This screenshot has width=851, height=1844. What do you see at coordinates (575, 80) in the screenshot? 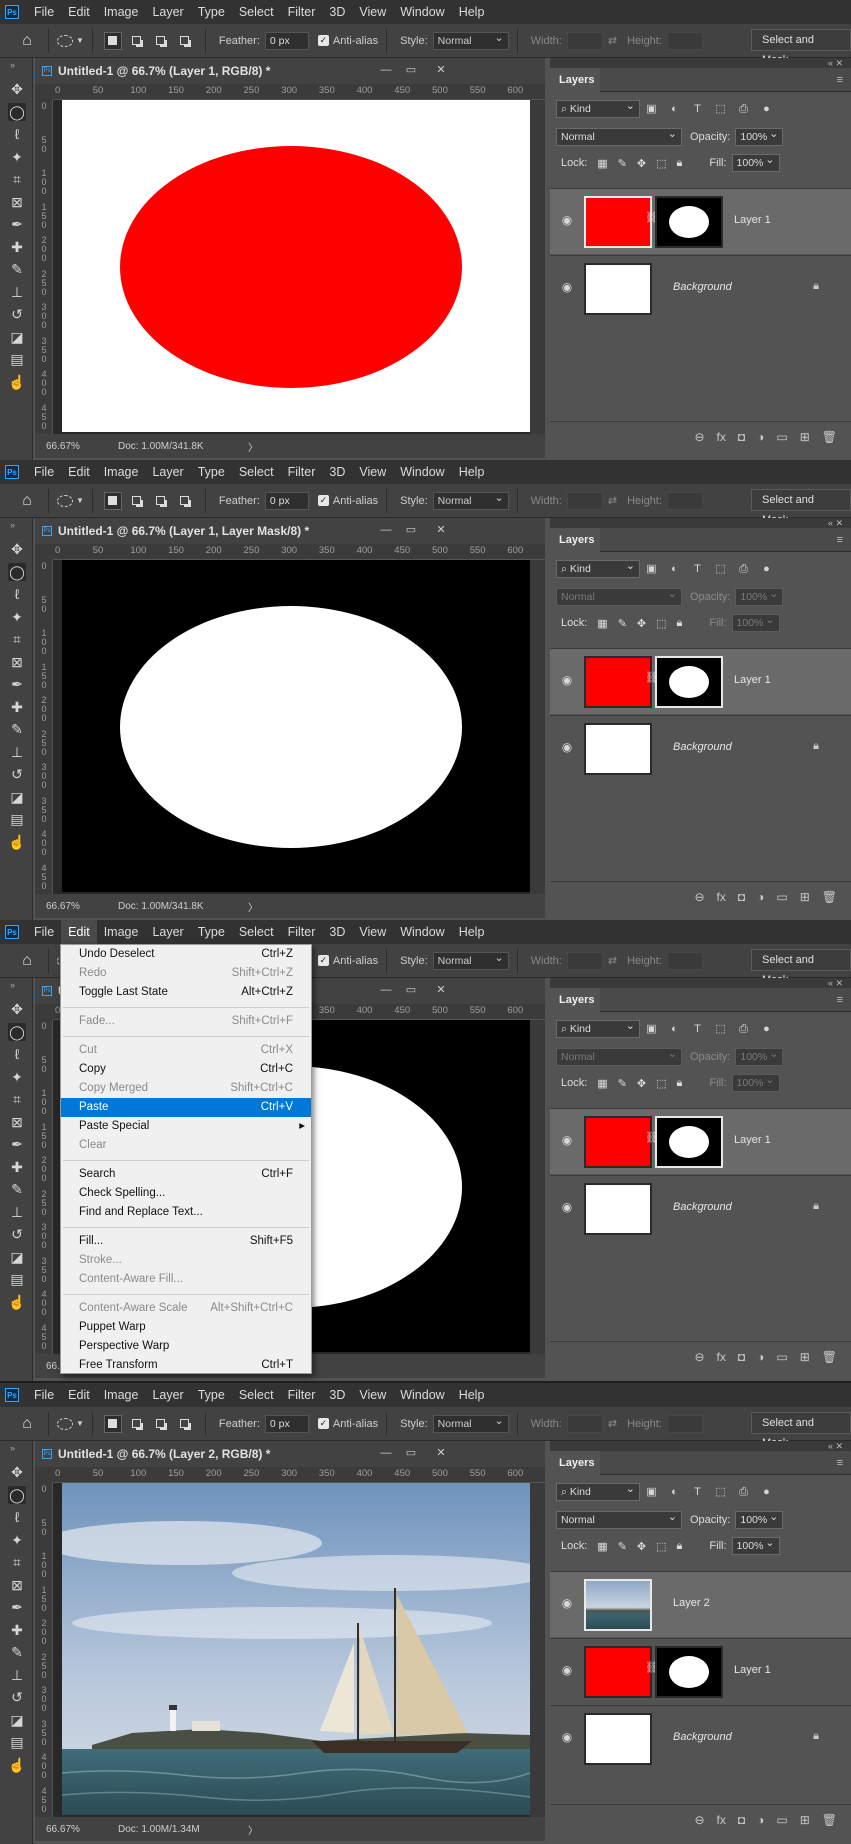
I see `tab-layers: Layers` at bounding box center [575, 80].